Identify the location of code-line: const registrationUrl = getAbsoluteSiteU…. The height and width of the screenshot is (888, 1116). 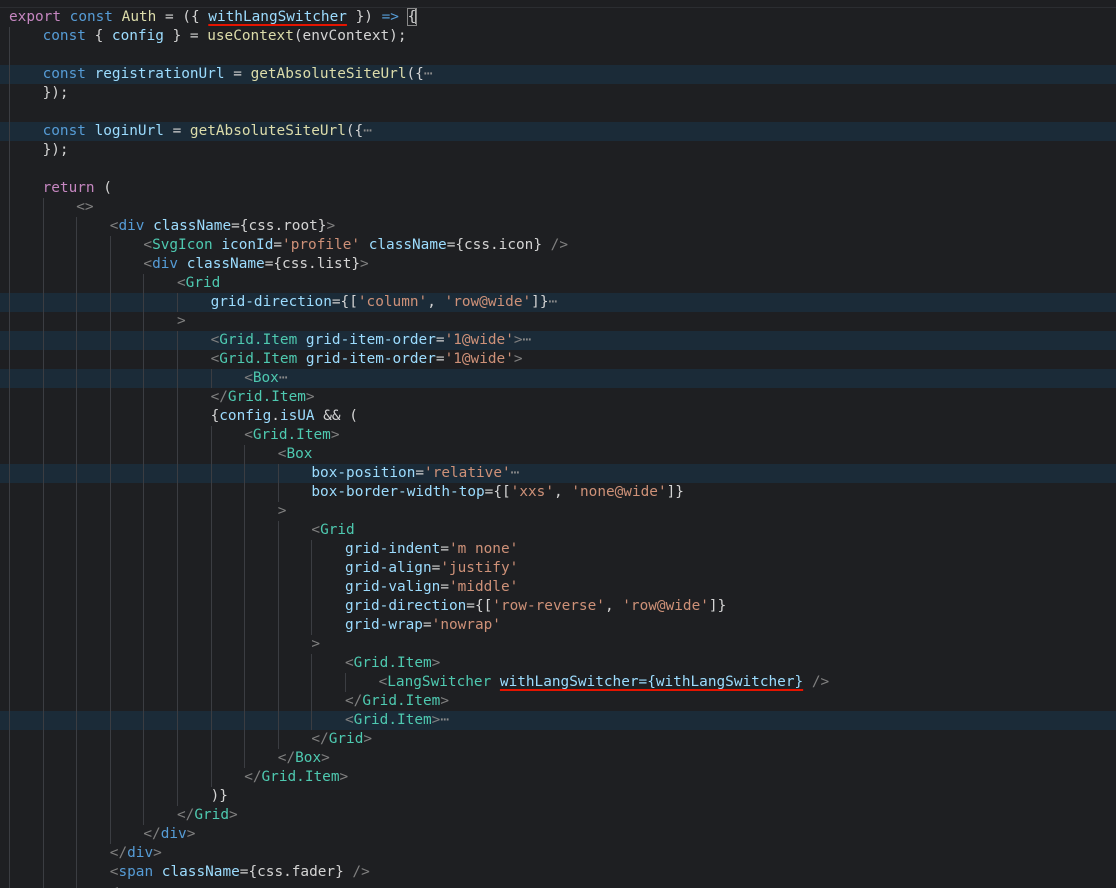
(558, 74).